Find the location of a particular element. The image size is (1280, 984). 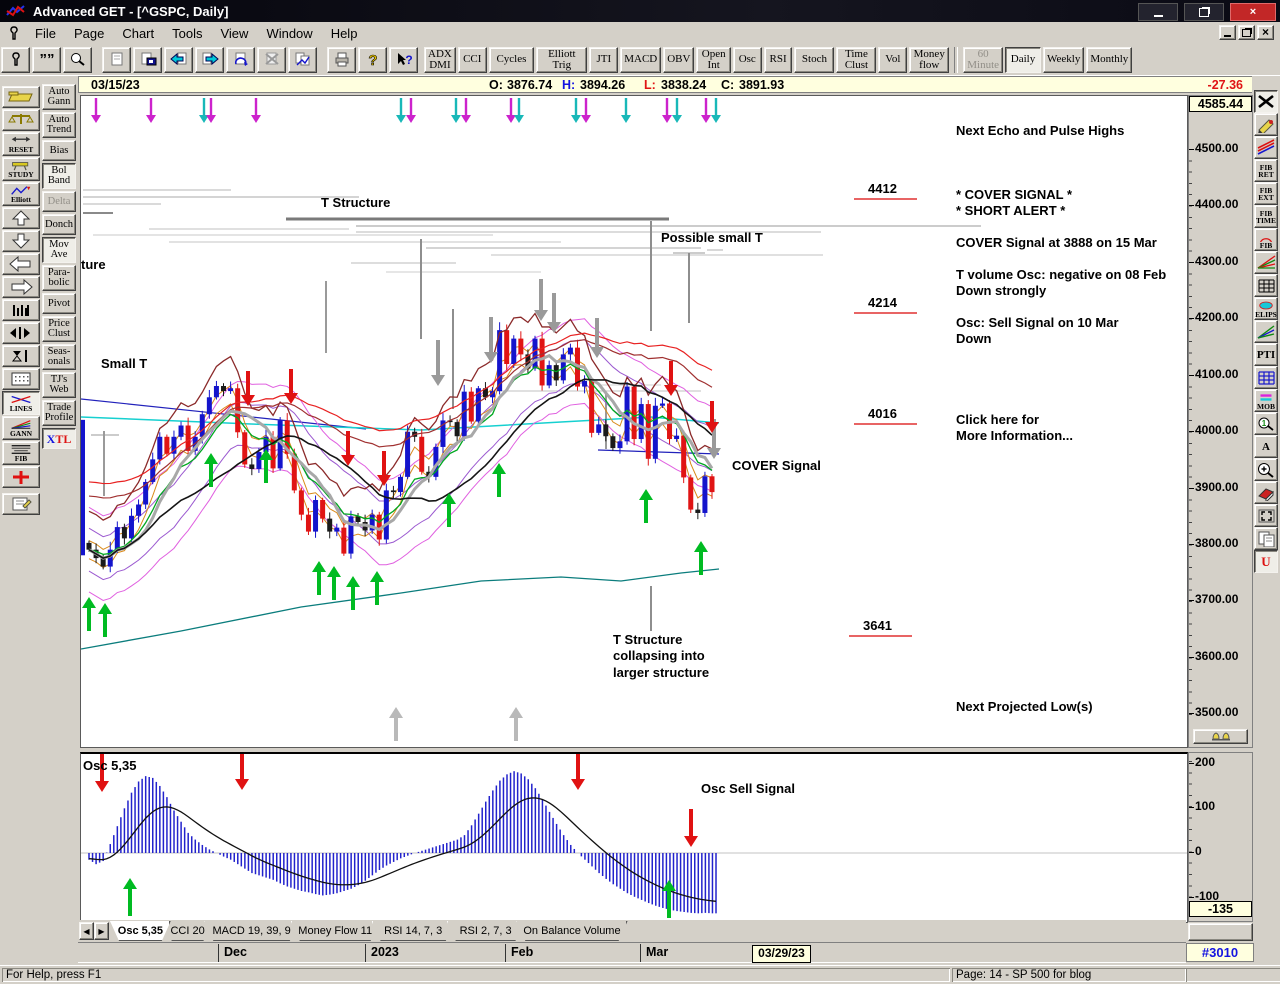

reload-page-button is located at coordinates (240, 59).